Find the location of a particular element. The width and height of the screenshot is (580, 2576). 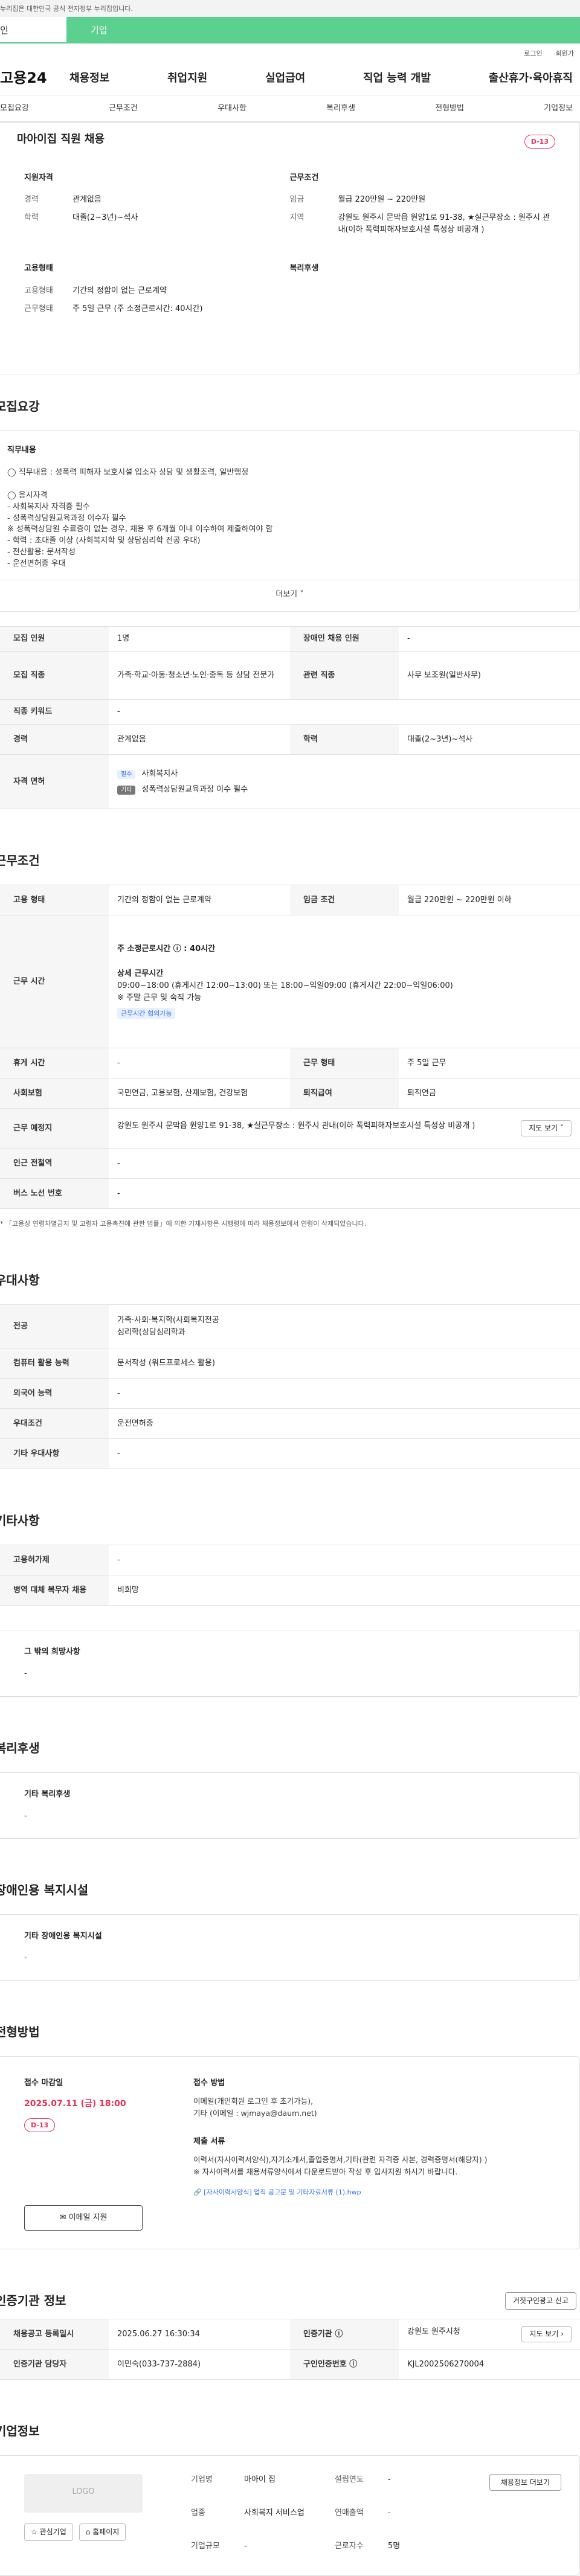

industry-label: 업종 is located at coordinates (198, 2512).